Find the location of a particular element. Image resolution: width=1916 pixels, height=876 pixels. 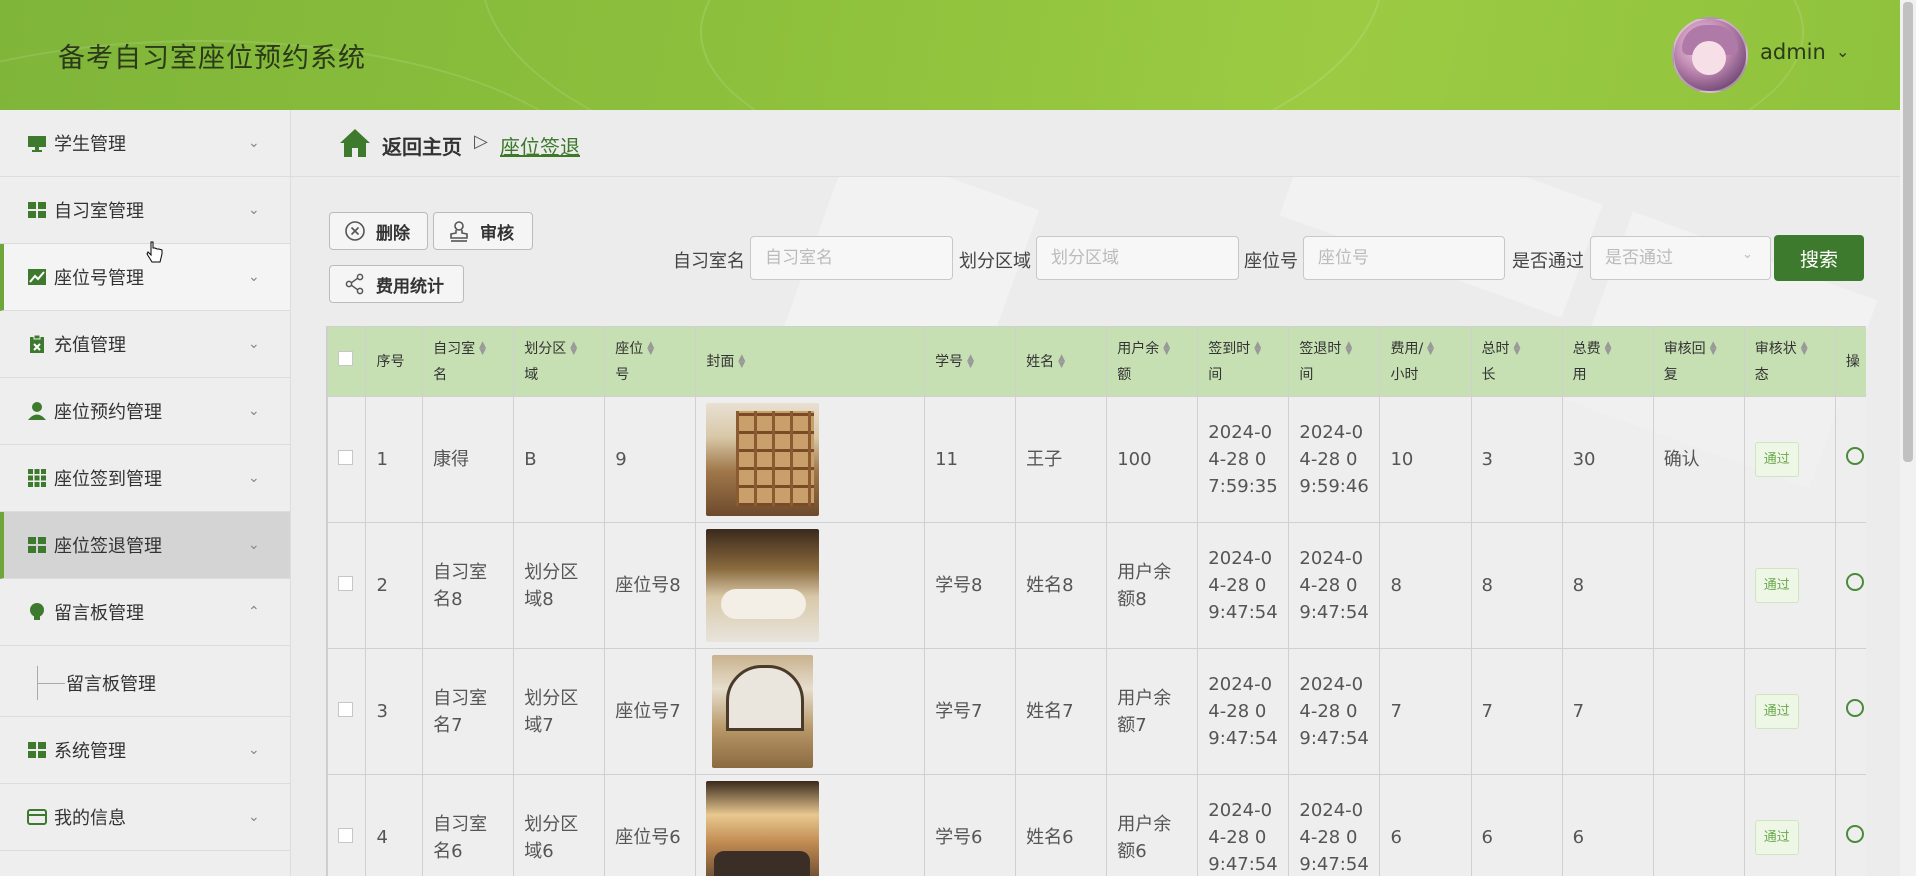

breadcrumb-current: 座位签退 is located at coordinates (540, 145).